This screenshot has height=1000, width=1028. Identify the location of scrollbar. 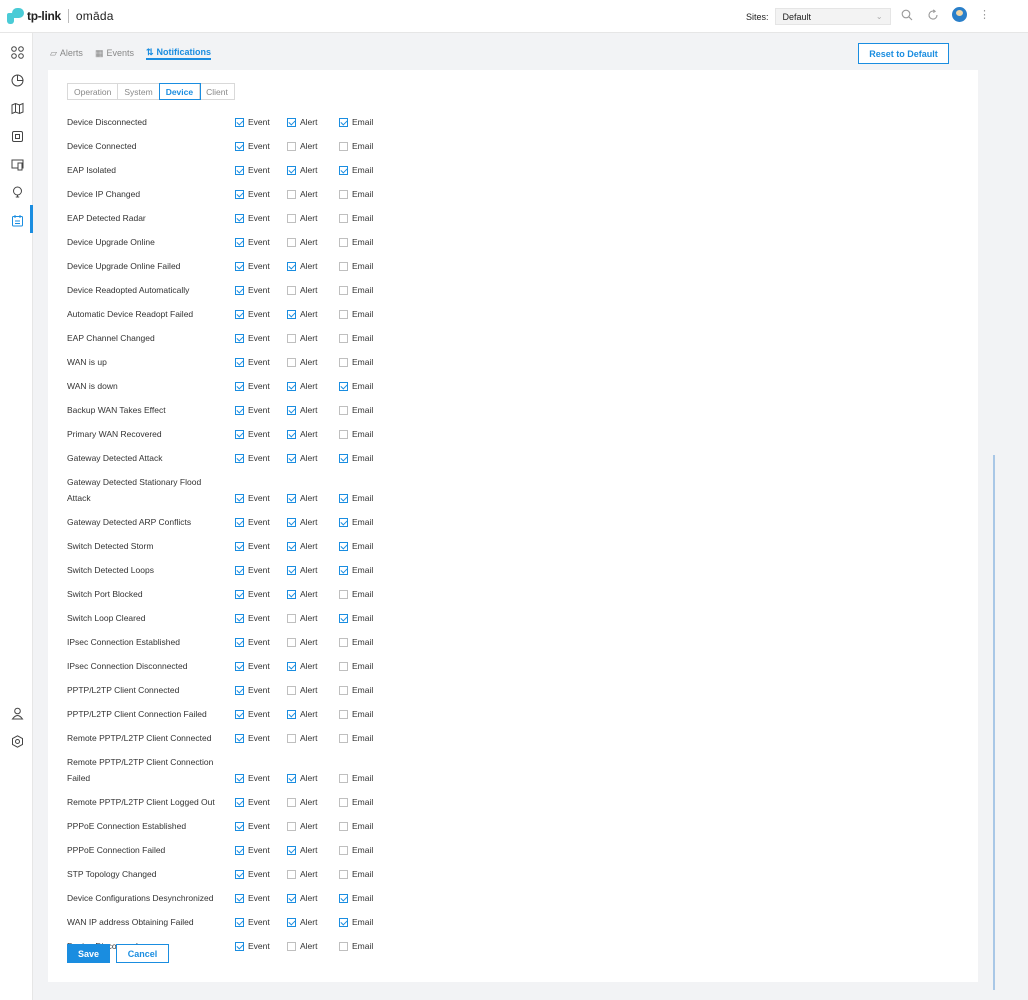
(994, 722).